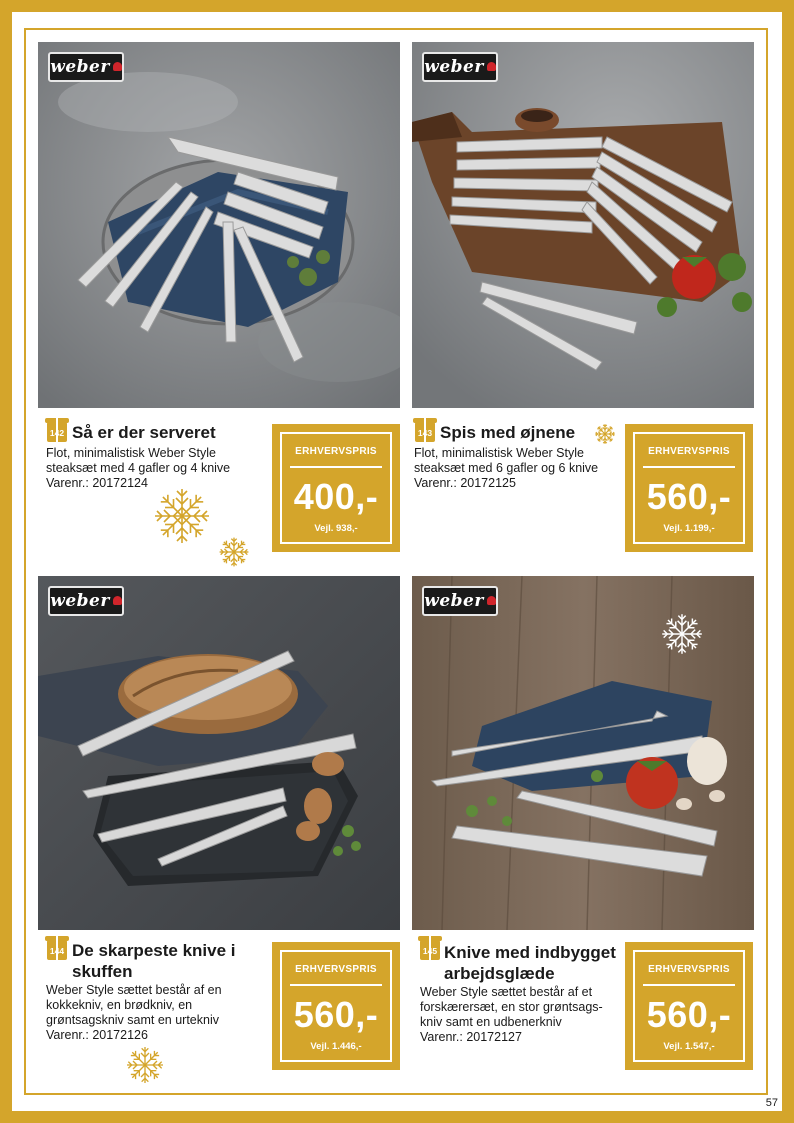 This screenshot has width=794, height=1123. Describe the element at coordinates (689, 528) in the screenshot. I see `recommended-price: Vejl. 1.199,-` at that location.